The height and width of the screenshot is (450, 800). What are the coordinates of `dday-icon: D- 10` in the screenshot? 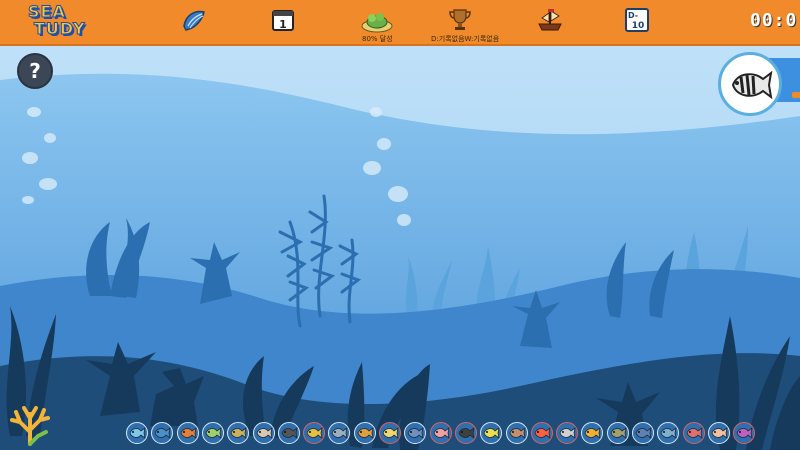 It's located at (638, 20).